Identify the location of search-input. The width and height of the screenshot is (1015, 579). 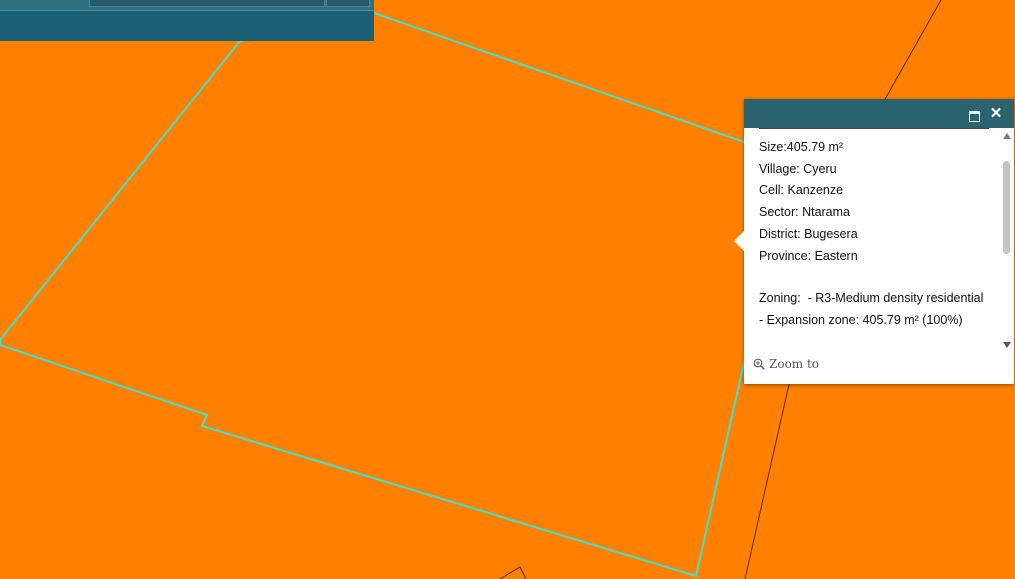
(207, 3).